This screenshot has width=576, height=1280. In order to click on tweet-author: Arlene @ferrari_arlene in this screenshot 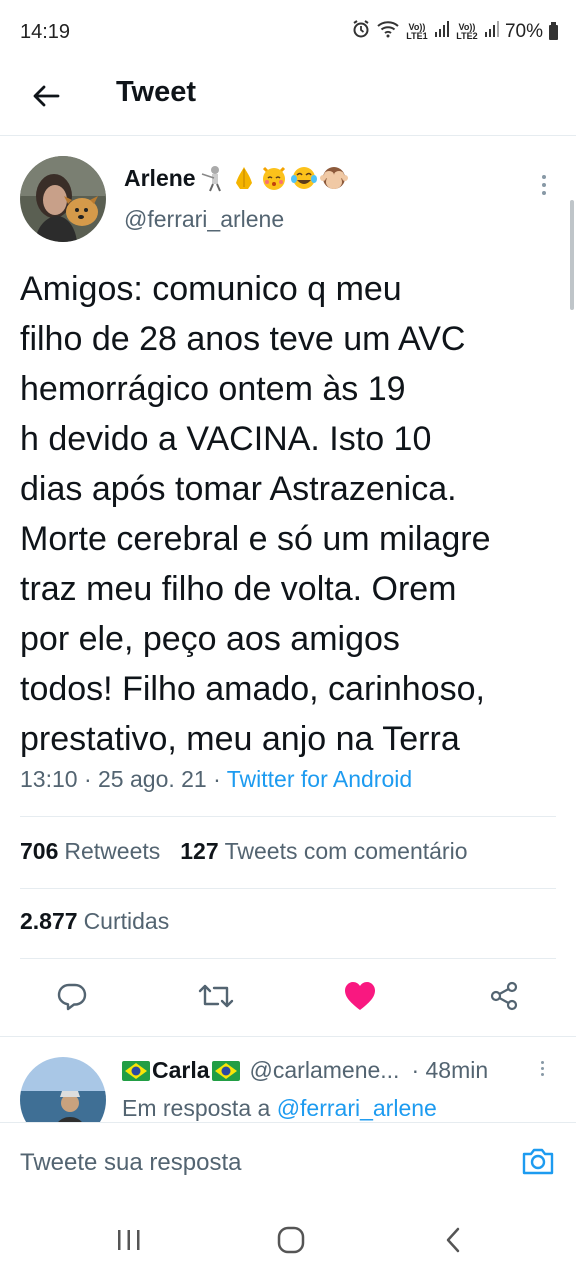, I will do `click(288, 200)`.